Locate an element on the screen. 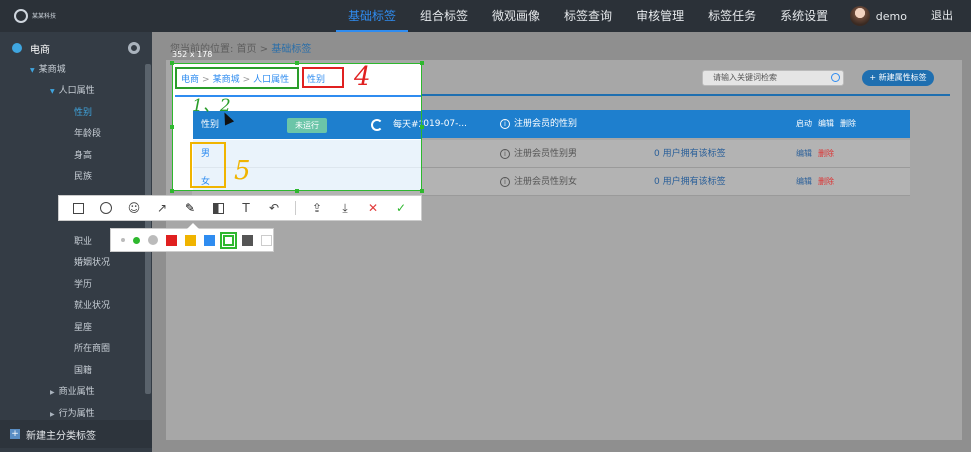 The image size is (971, 452). color-swatch-gray is located at coordinates (247, 240).